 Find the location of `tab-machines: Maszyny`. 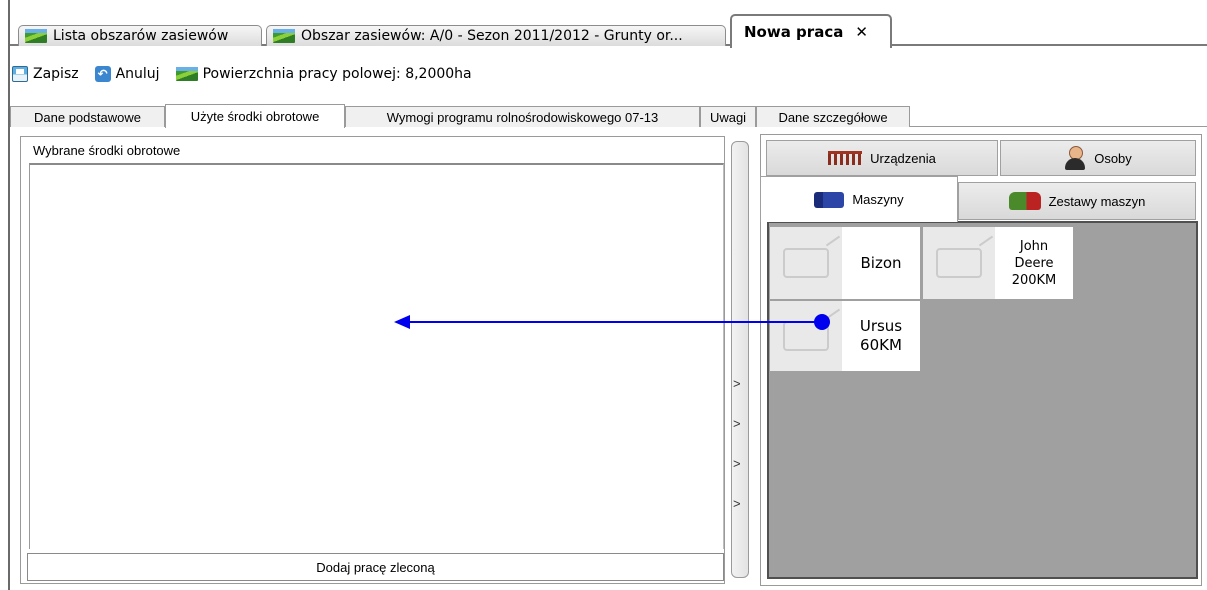

tab-machines: Maszyny is located at coordinates (859, 199).